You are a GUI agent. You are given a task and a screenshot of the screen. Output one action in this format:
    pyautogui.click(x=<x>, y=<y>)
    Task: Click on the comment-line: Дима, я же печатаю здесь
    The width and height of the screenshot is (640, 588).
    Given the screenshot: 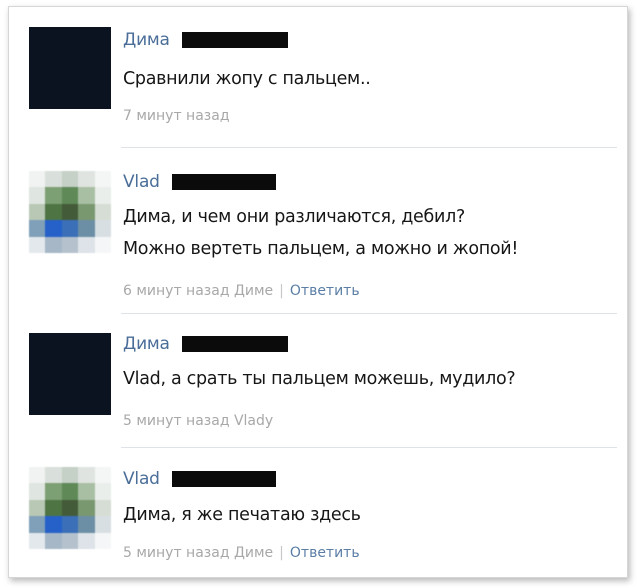 What is the action you would take?
    pyautogui.click(x=242, y=515)
    